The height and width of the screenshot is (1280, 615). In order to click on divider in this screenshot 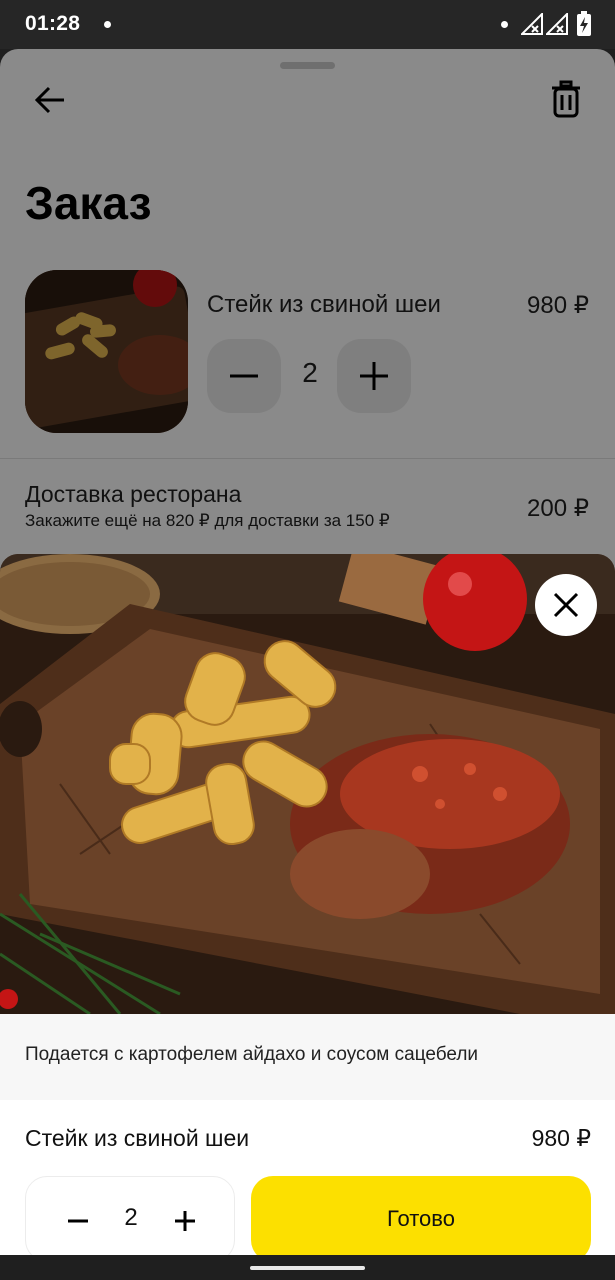, I will do `click(307, 458)`.